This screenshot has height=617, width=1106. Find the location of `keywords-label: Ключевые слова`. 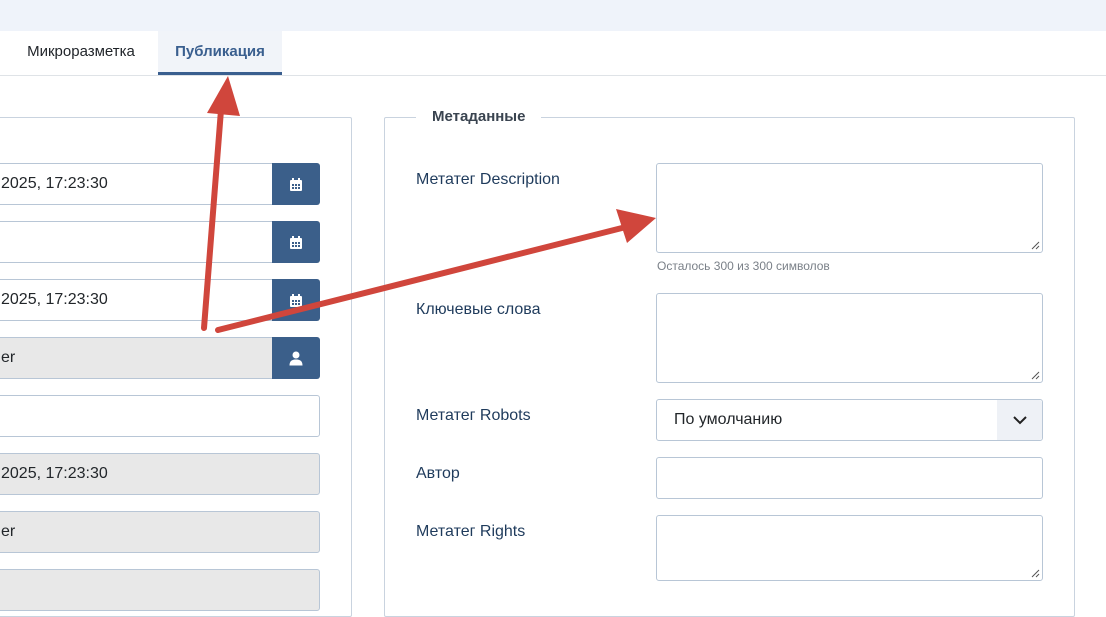

keywords-label: Ключевые слова is located at coordinates (478, 309).